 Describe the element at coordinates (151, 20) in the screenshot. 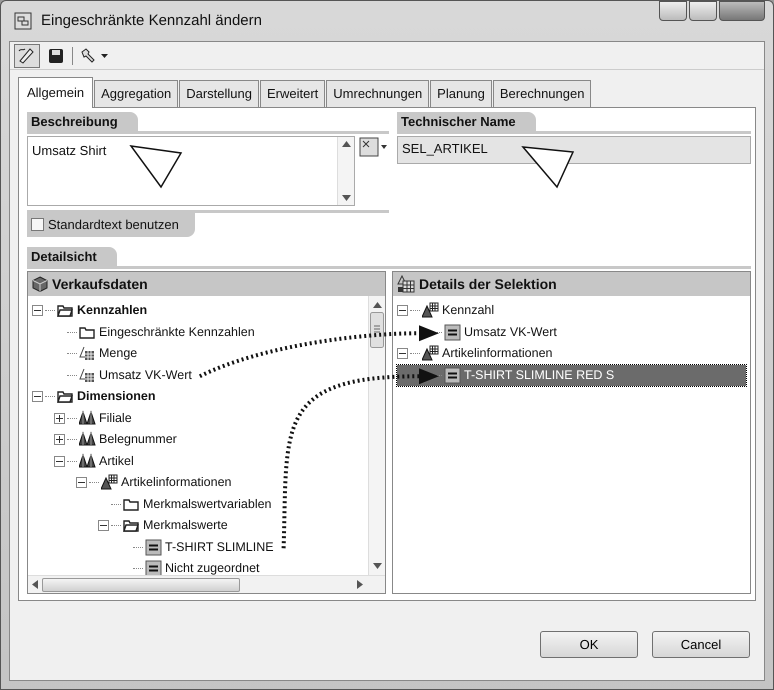

I see `window-title: Eingeschränkte Kennzahl ändern` at that location.